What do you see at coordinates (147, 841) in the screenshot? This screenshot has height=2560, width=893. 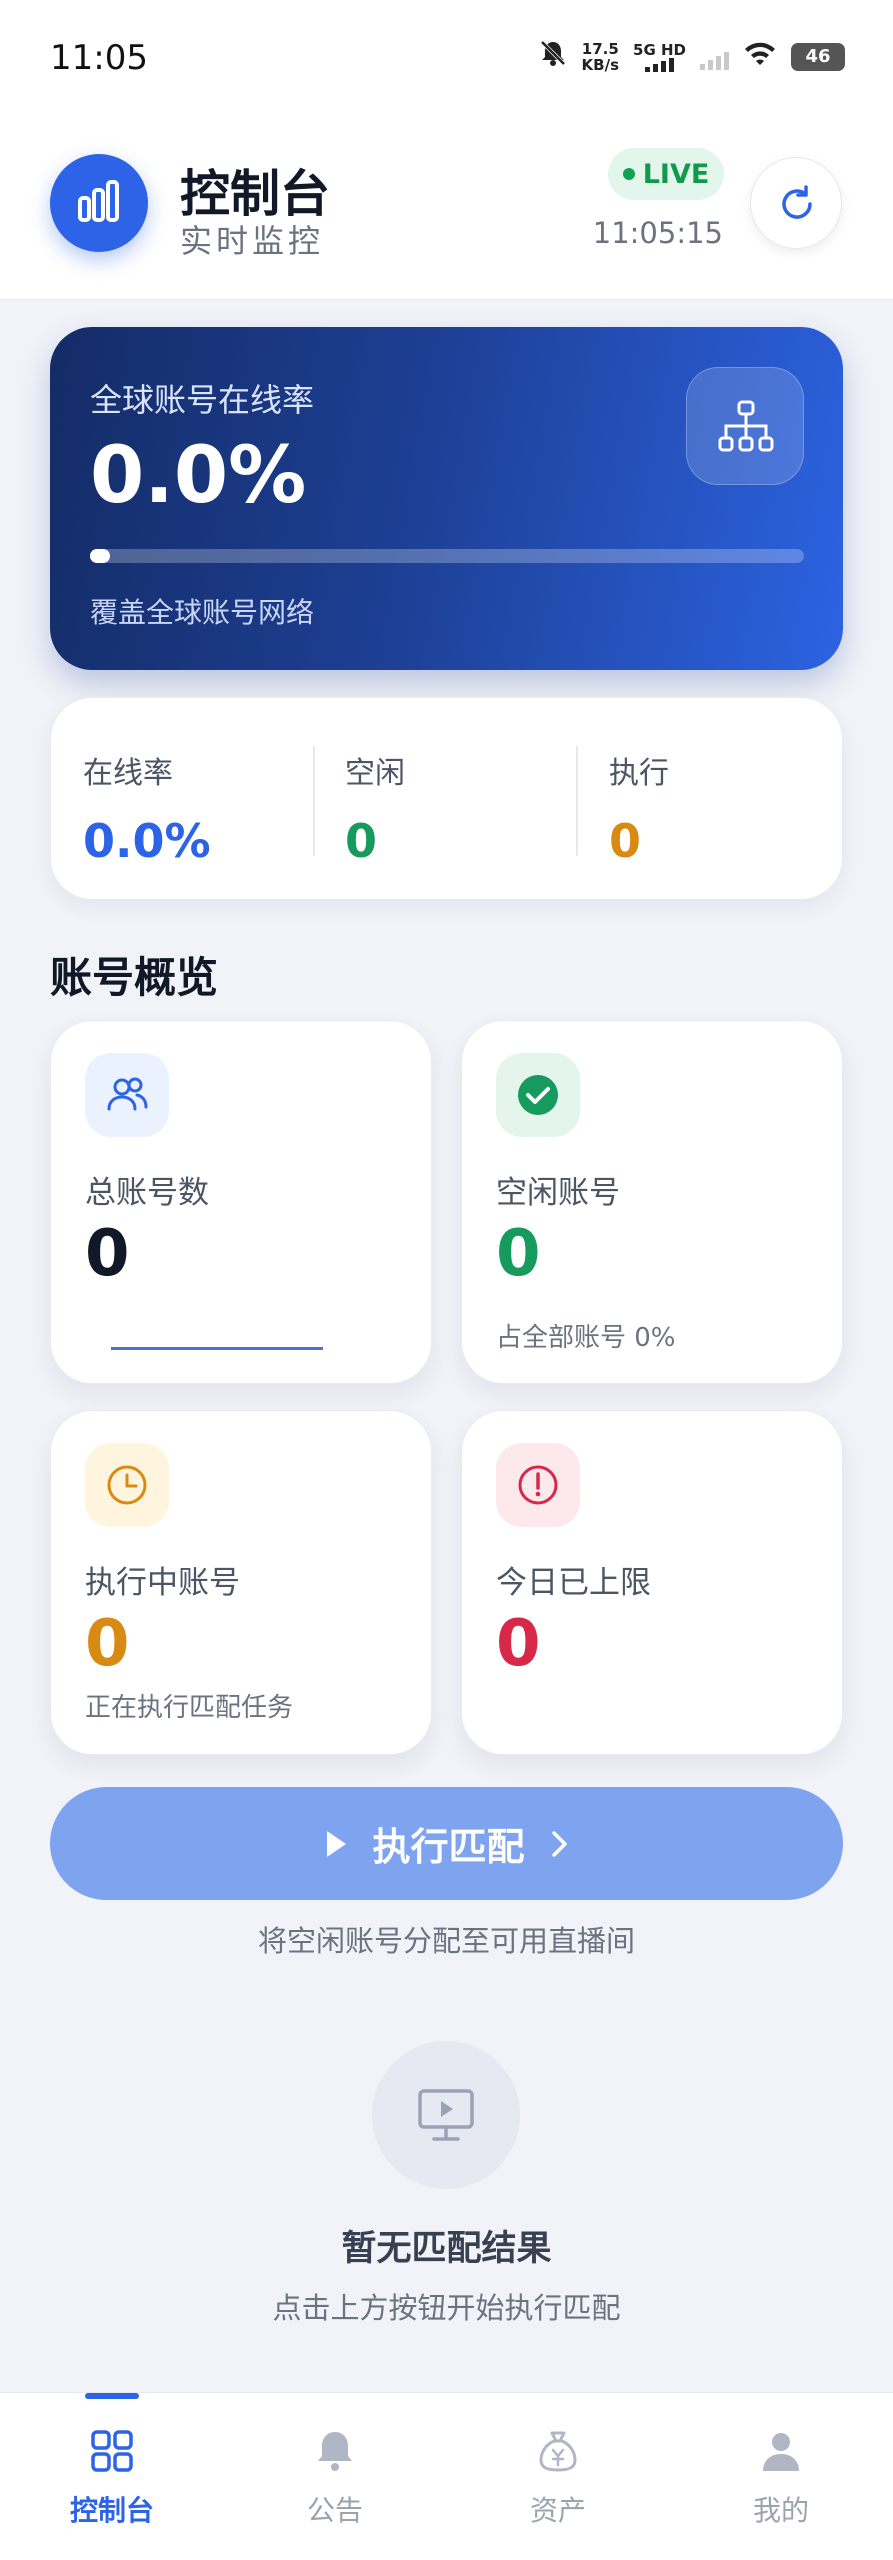 I see `stat-value: 0.0%` at bounding box center [147, 841].